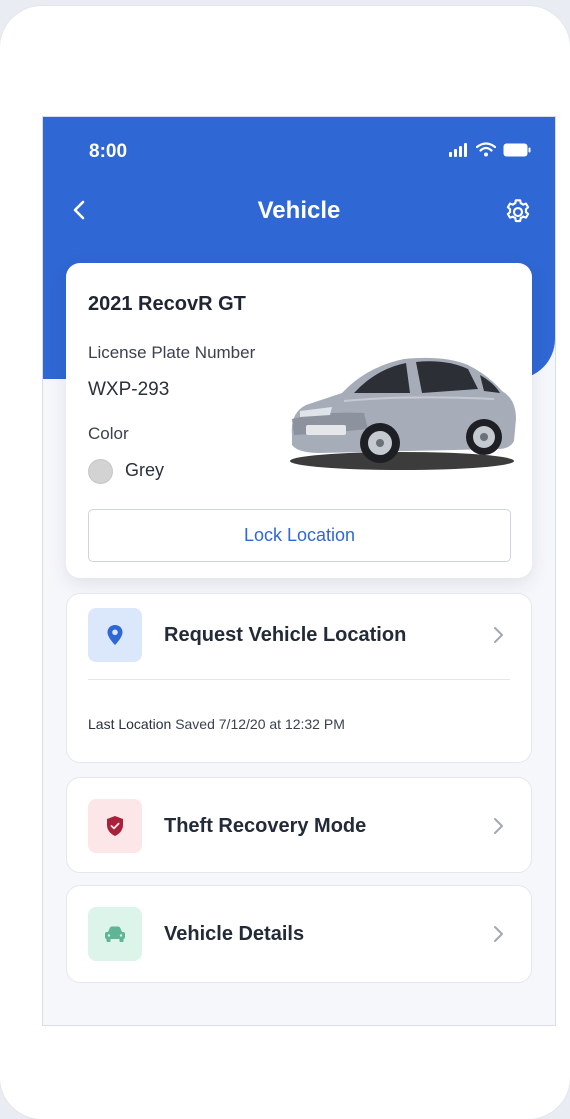  What do you see at coordinates (100, 471) in the screenshot?
I see `color-swatch` at bounding box center [100, 471].